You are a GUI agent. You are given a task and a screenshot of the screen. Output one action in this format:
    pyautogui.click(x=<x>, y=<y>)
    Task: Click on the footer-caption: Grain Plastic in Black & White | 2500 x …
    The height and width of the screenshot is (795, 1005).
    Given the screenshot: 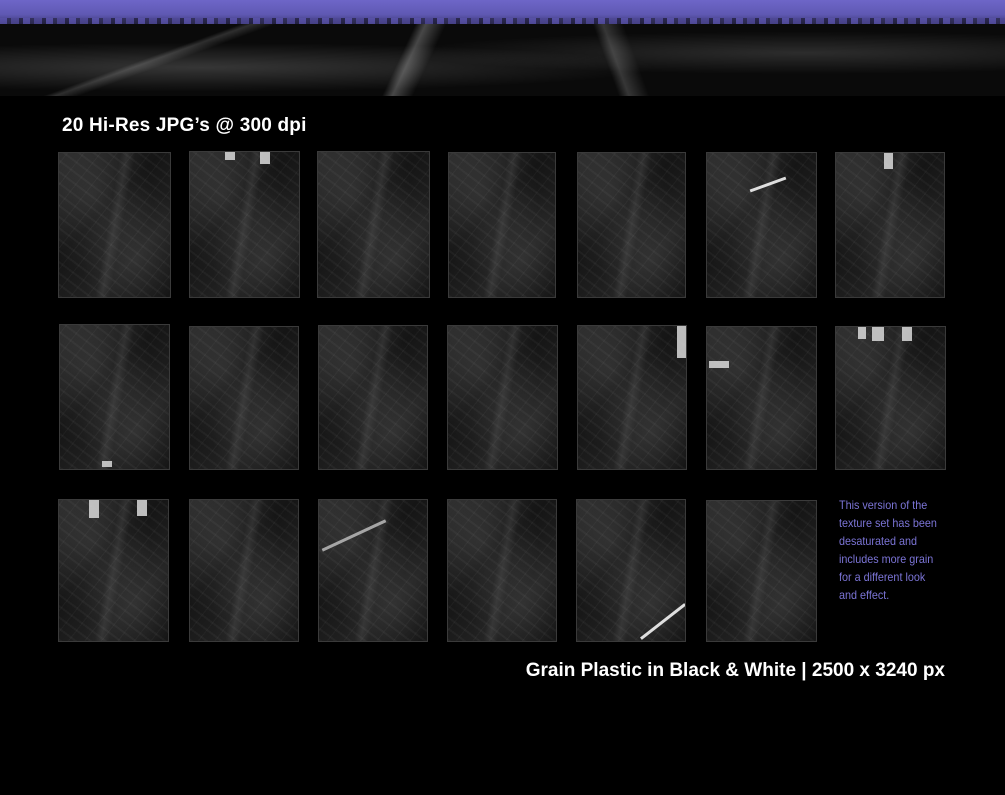 What is the action you would take?
    pyautogui.click(x=735, y=670)
    